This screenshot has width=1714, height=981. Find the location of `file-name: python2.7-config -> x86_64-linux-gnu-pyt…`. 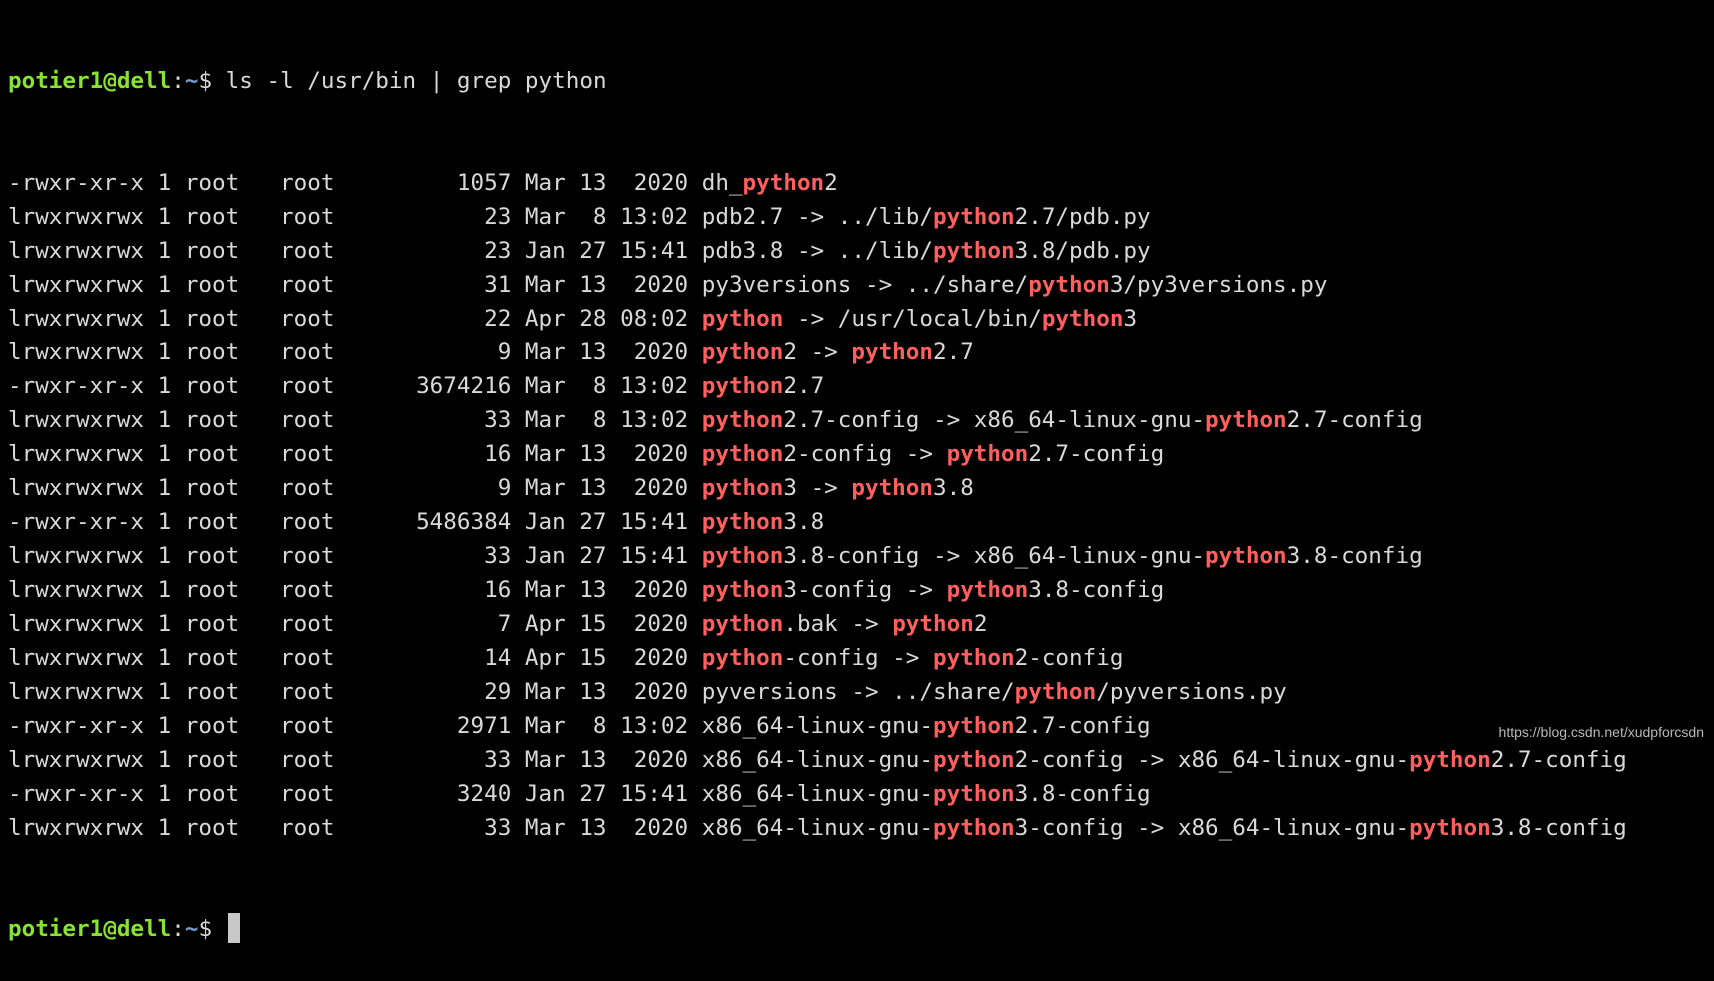

file-name: python2.7-config -> x86_64-linux-gnu-pyt… is located at coordinates (1062, 420).